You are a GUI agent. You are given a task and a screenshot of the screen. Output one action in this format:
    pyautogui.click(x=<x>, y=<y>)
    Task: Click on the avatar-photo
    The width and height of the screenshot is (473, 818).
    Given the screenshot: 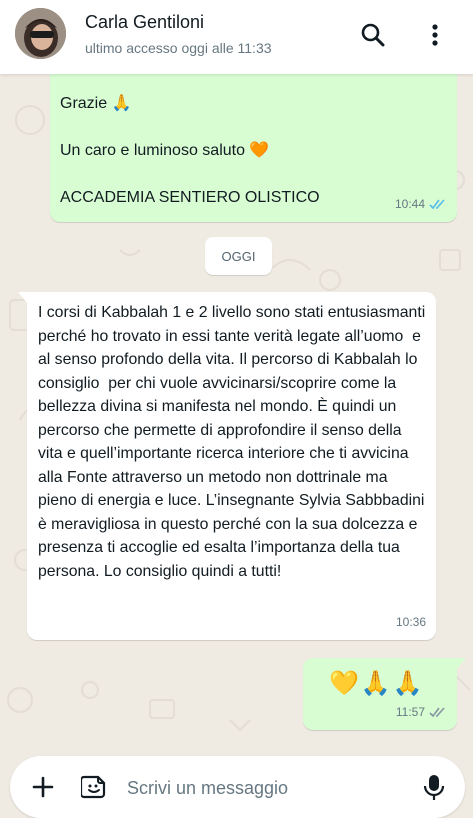 What is the action you would take?
    pyautogui.click(x=40, y=33)
    